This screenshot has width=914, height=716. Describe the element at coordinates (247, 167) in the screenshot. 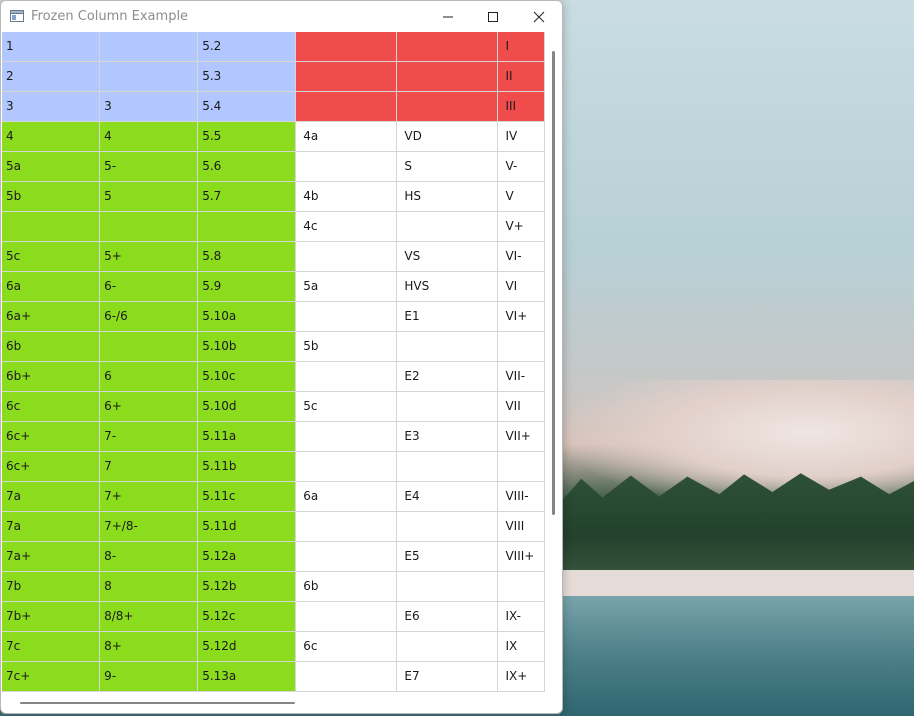

I see `table-cell: 5.6` at that location.